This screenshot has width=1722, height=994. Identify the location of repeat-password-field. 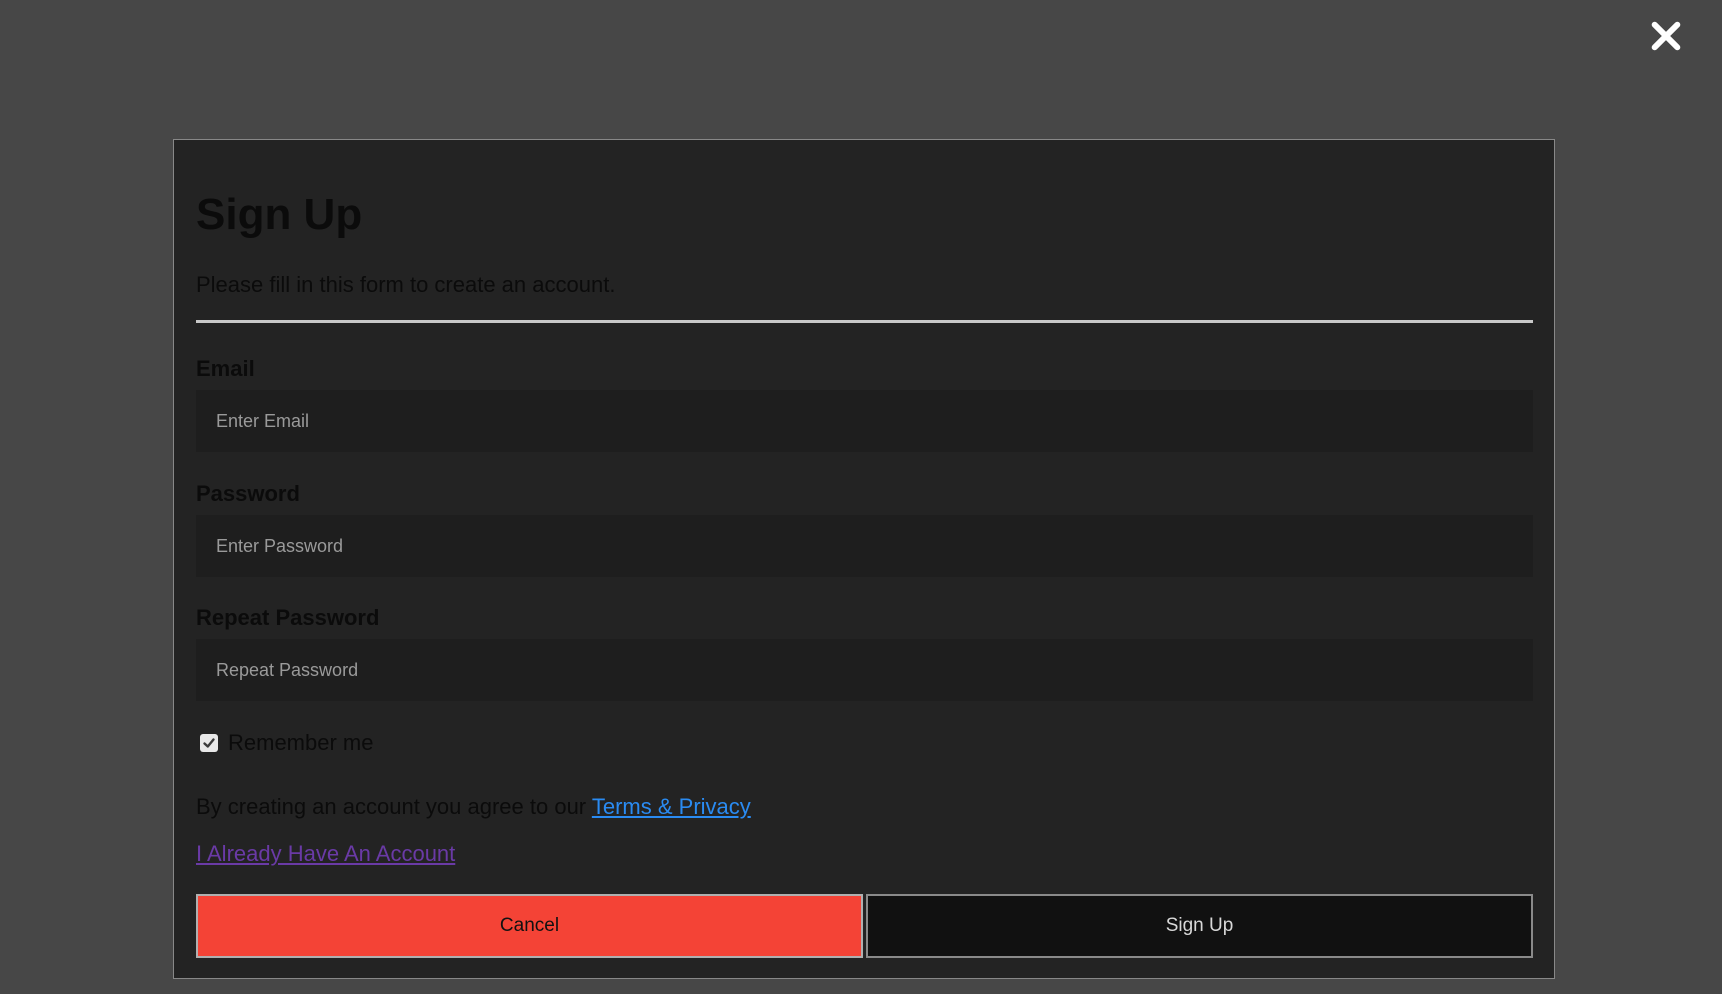
(864, 670).